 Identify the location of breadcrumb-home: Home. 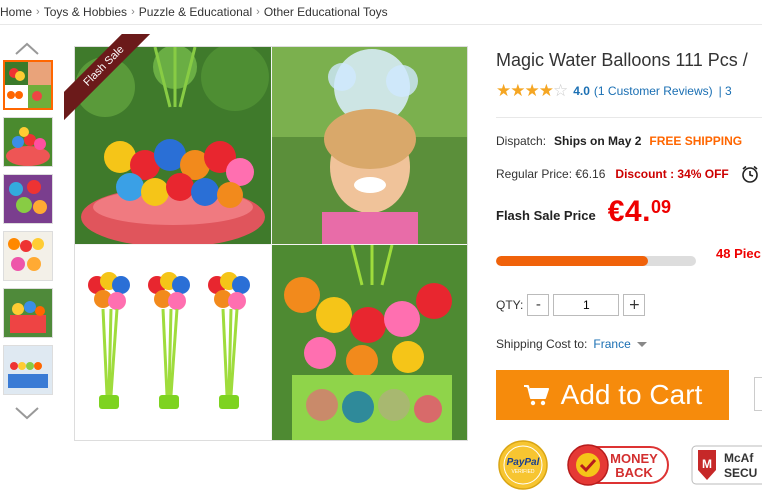
(16, 12).